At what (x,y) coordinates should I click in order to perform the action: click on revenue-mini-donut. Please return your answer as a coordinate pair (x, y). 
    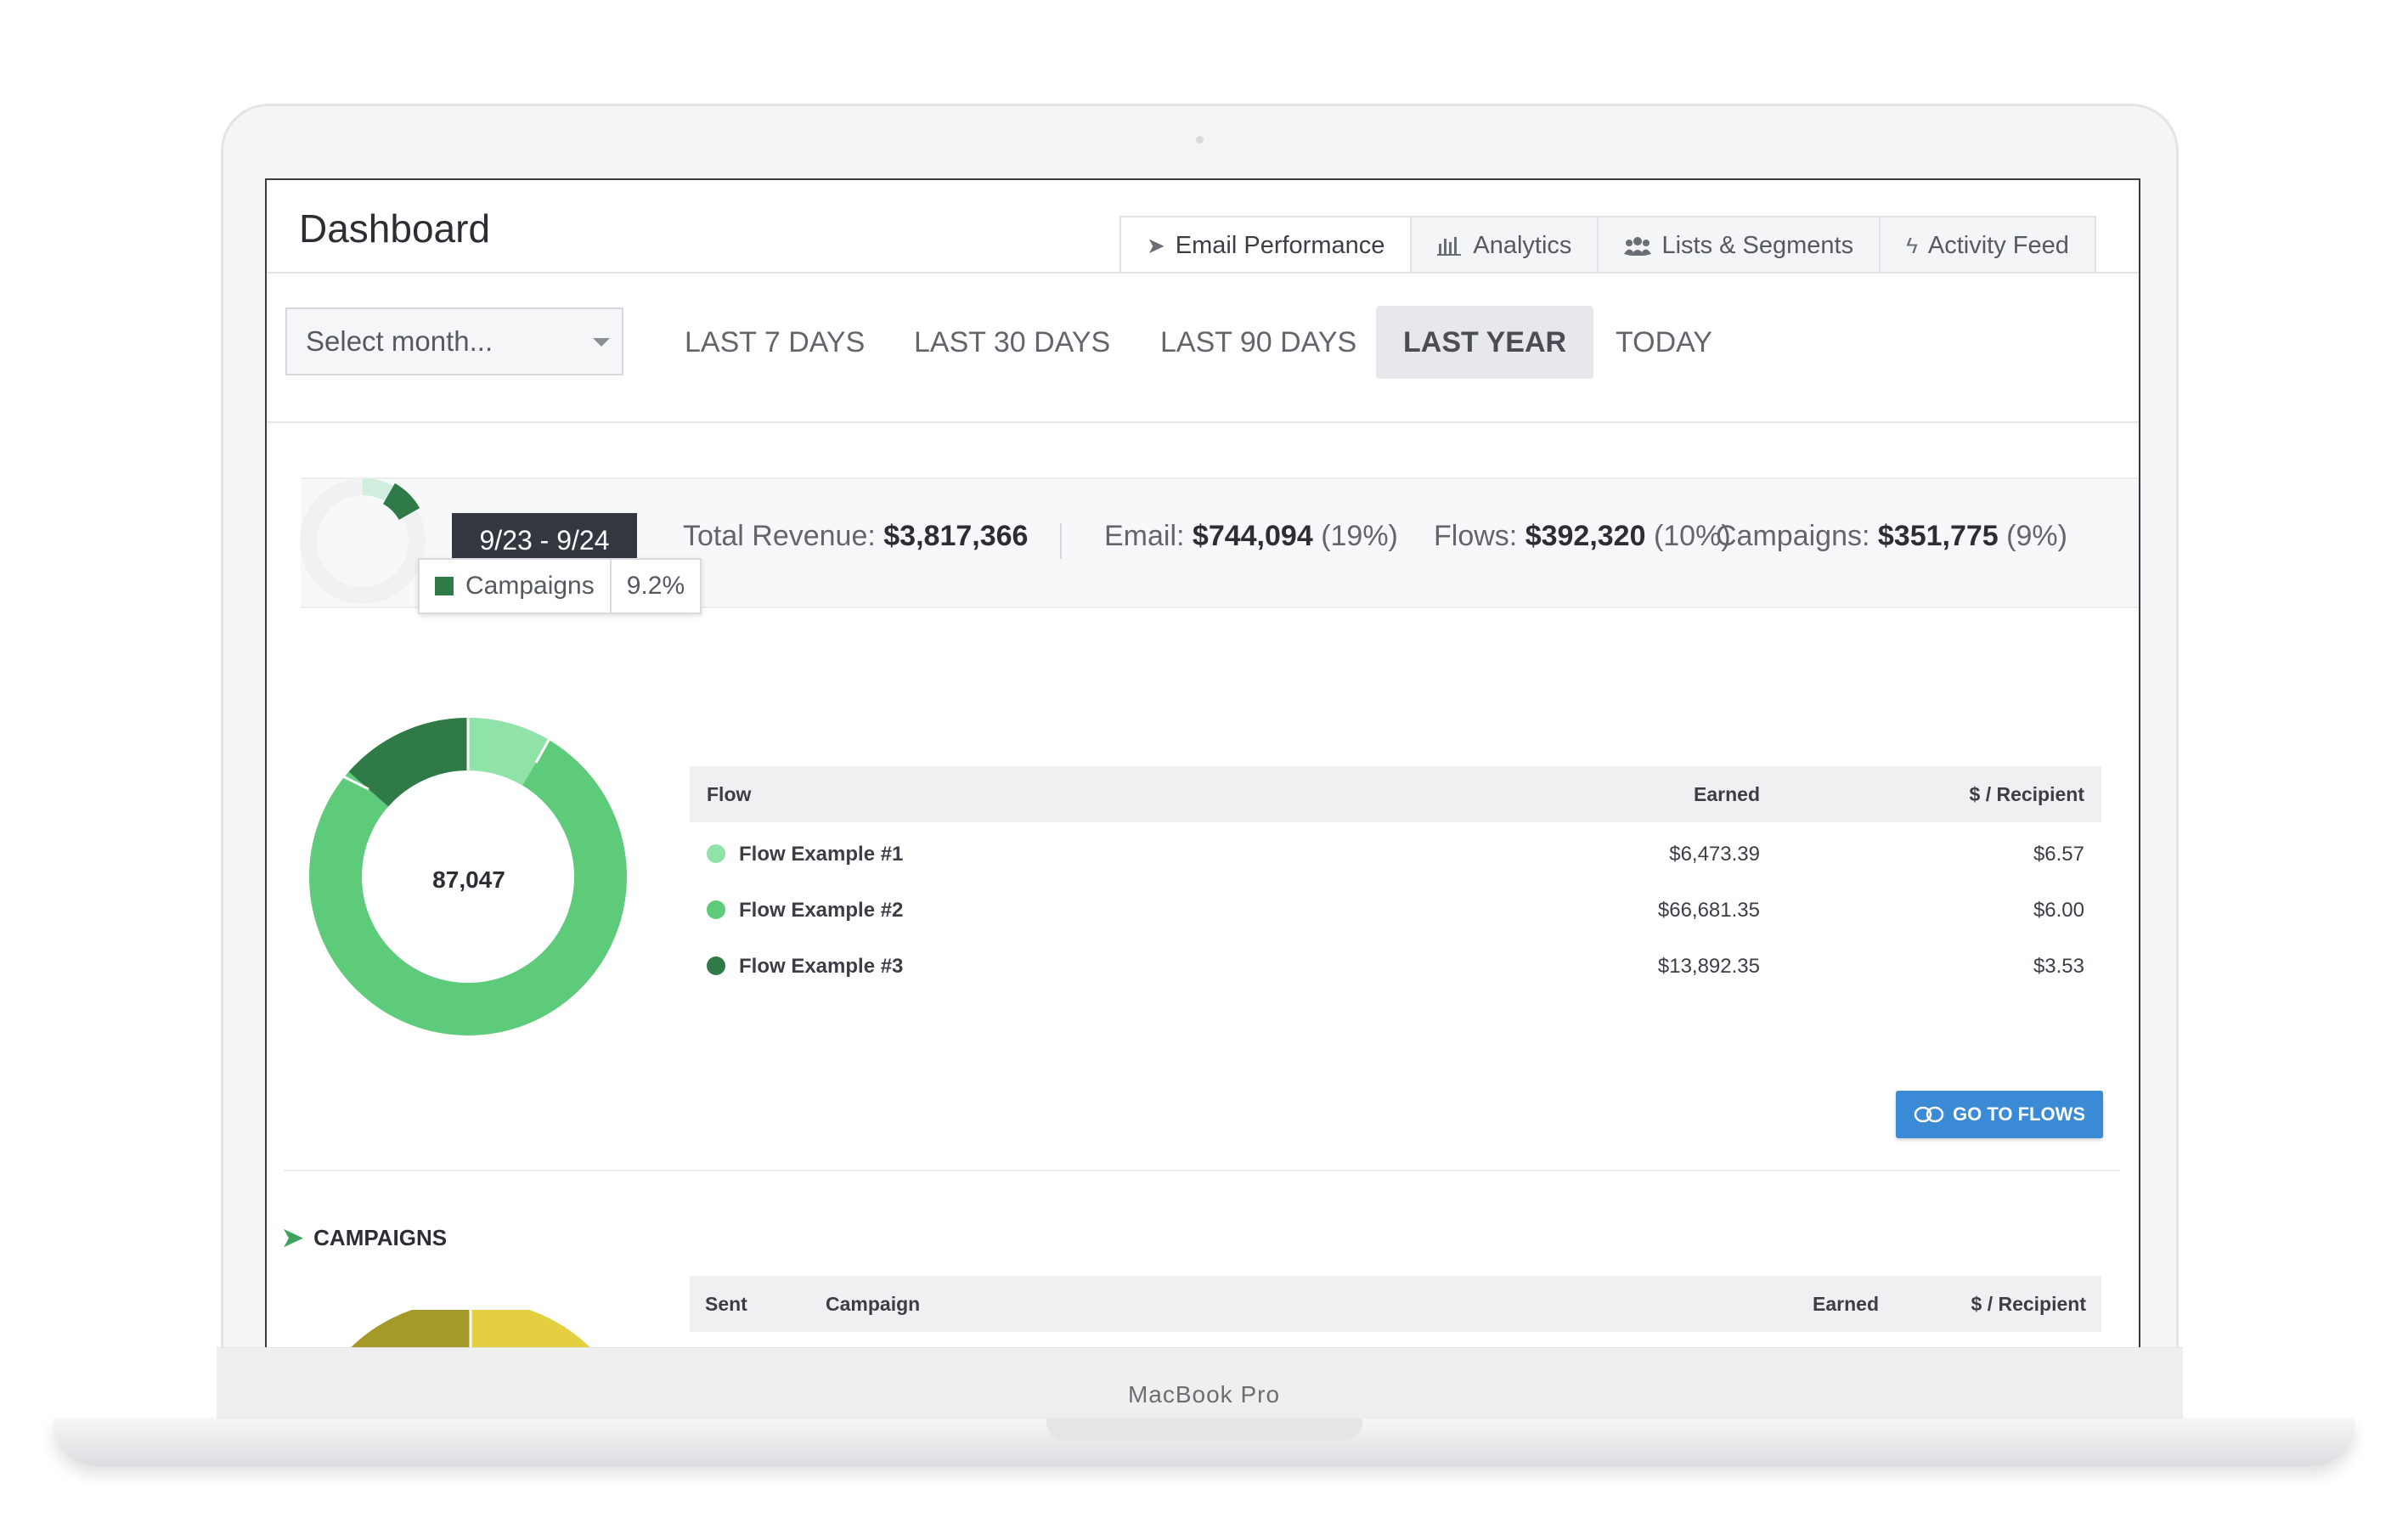
    Looking at the image, I should click on (363, 541).